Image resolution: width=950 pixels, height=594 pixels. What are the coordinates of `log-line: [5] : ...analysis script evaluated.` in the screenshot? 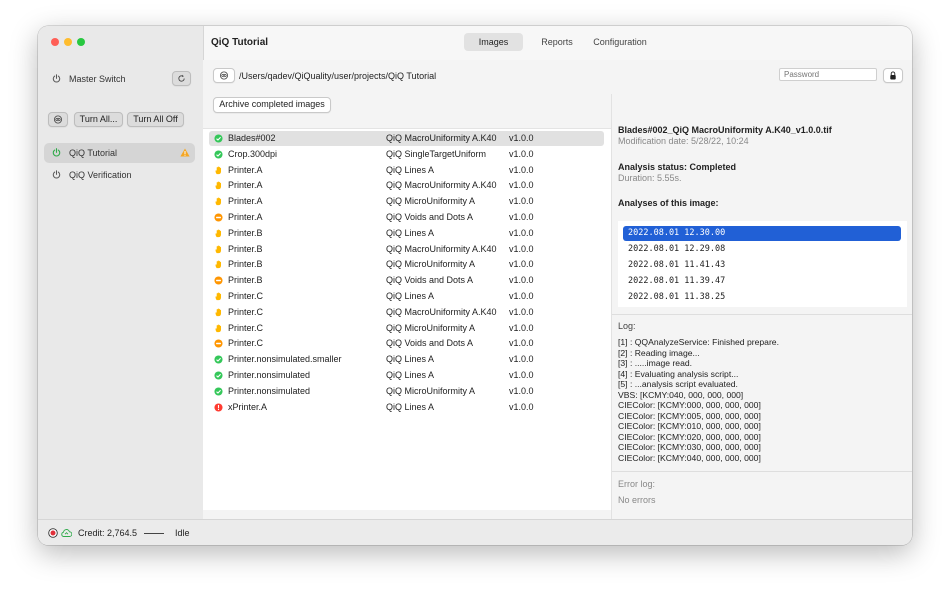 It's located at (678, 384).